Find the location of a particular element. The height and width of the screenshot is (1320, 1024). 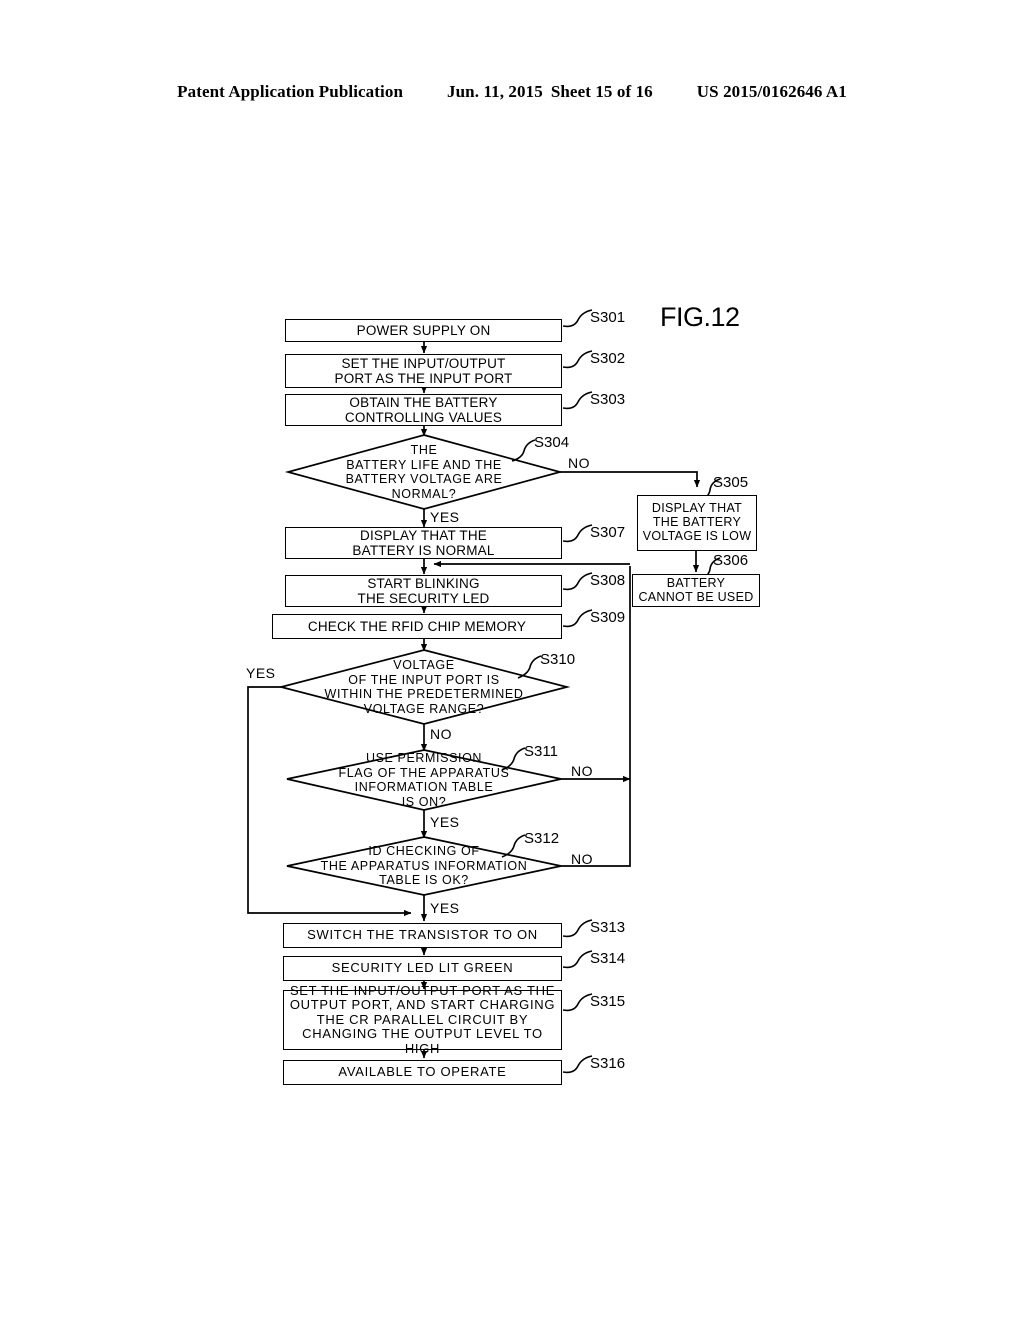

edge-label-s304-no: NO is located at coordinates (579, 463).